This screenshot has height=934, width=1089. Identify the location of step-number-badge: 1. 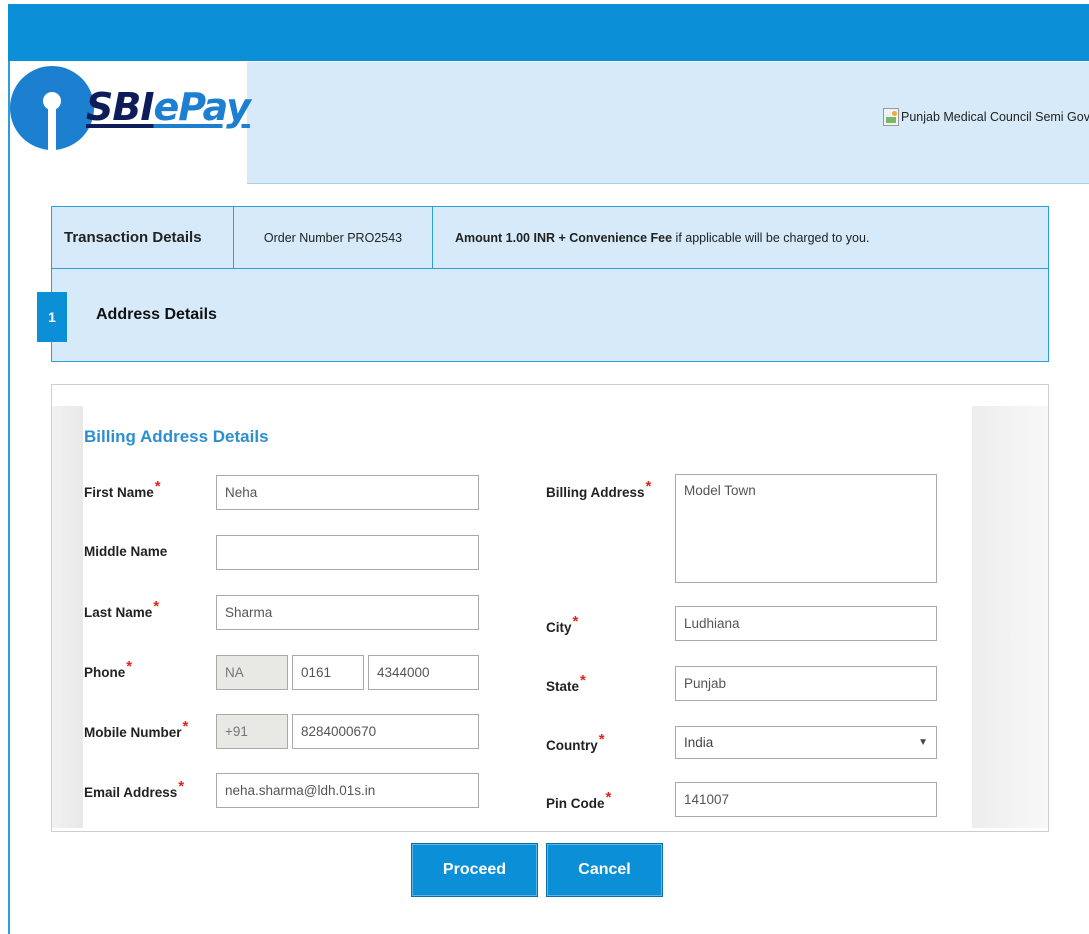
(52, 317).